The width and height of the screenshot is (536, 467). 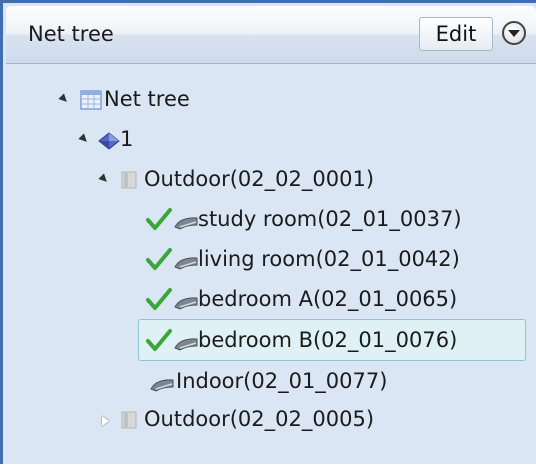 I want to click on table-icon, so click(x=91, y=102).